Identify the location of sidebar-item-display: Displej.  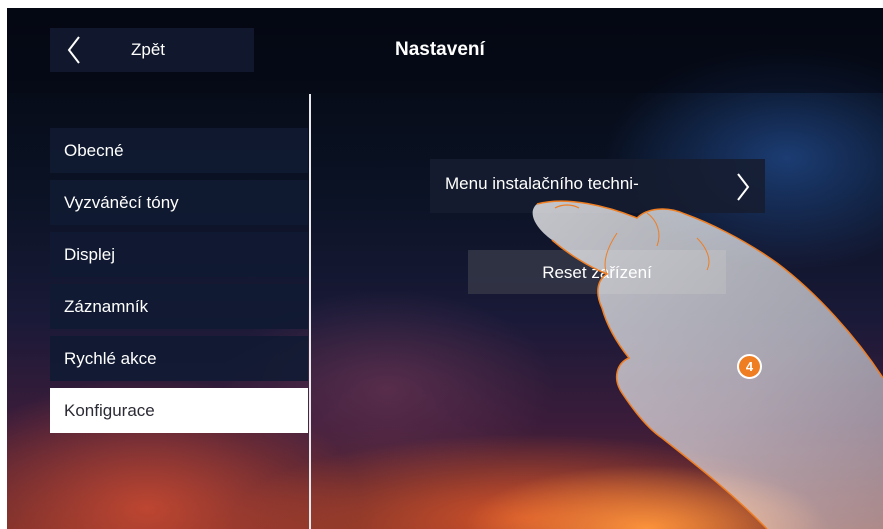
(179, 254).